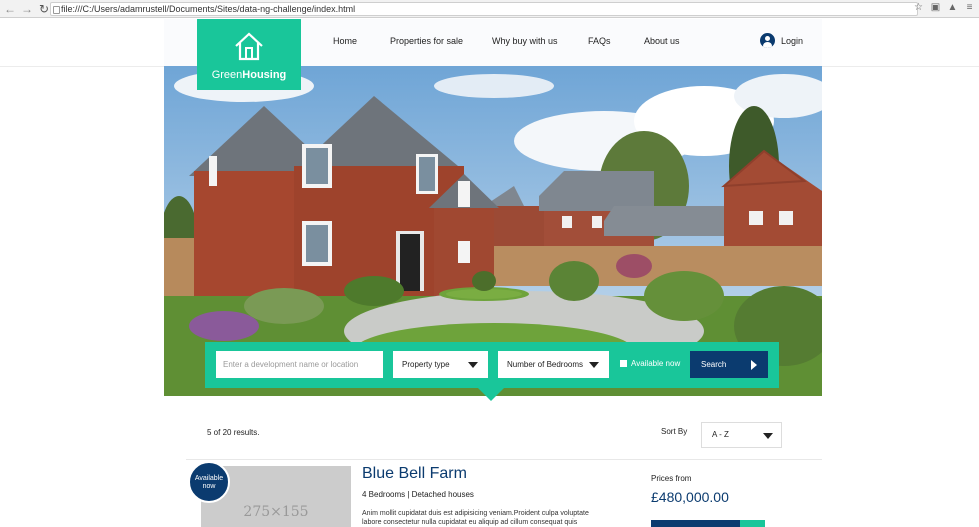 The image size is (979, 527). I want to click on property-type-label: Property type, so click(426, 364).